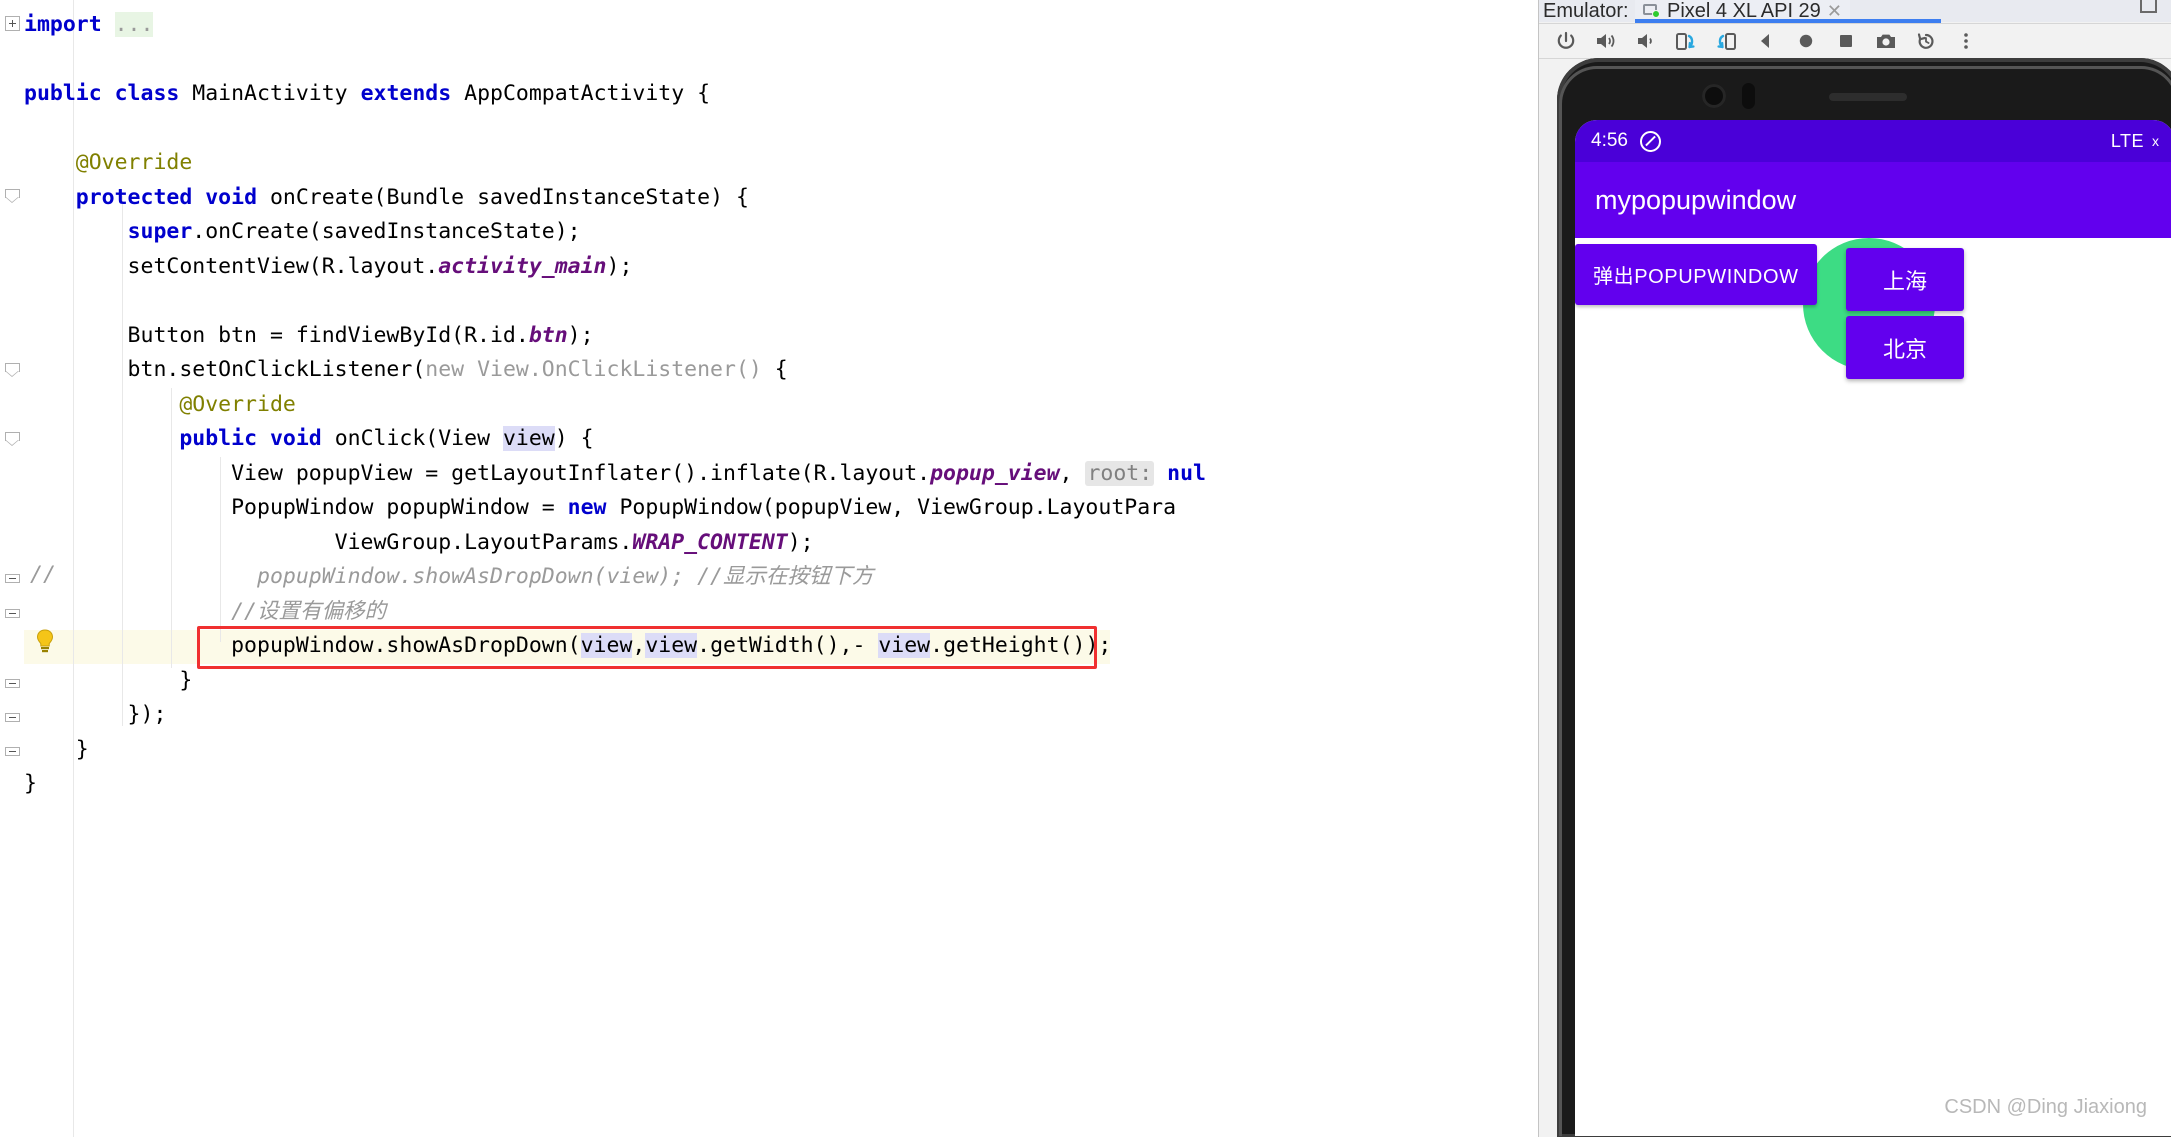 Image resolution: width=2171 pixels, height=1137 pixels. What do you see at coordinates (328, 542) in the screenshot?
I see `code-token: ViewGroup.LayoutParams.` at bounding box center [328, 542].